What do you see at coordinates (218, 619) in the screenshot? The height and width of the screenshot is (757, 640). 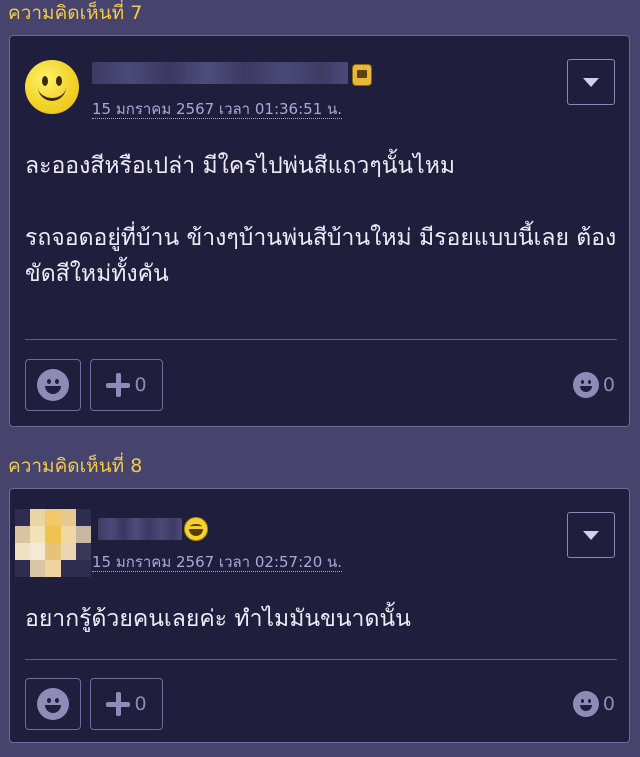 I see `comment-body: อยากรู้ด้วยคนเลยค่ะ ทำไมมันขนาดนั้น` at bounding box center [218, 619].